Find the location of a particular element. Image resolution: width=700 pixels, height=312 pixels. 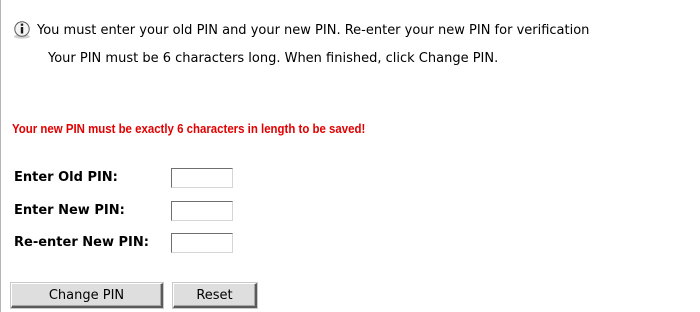

info-icon is located at coordinates (22, 30).